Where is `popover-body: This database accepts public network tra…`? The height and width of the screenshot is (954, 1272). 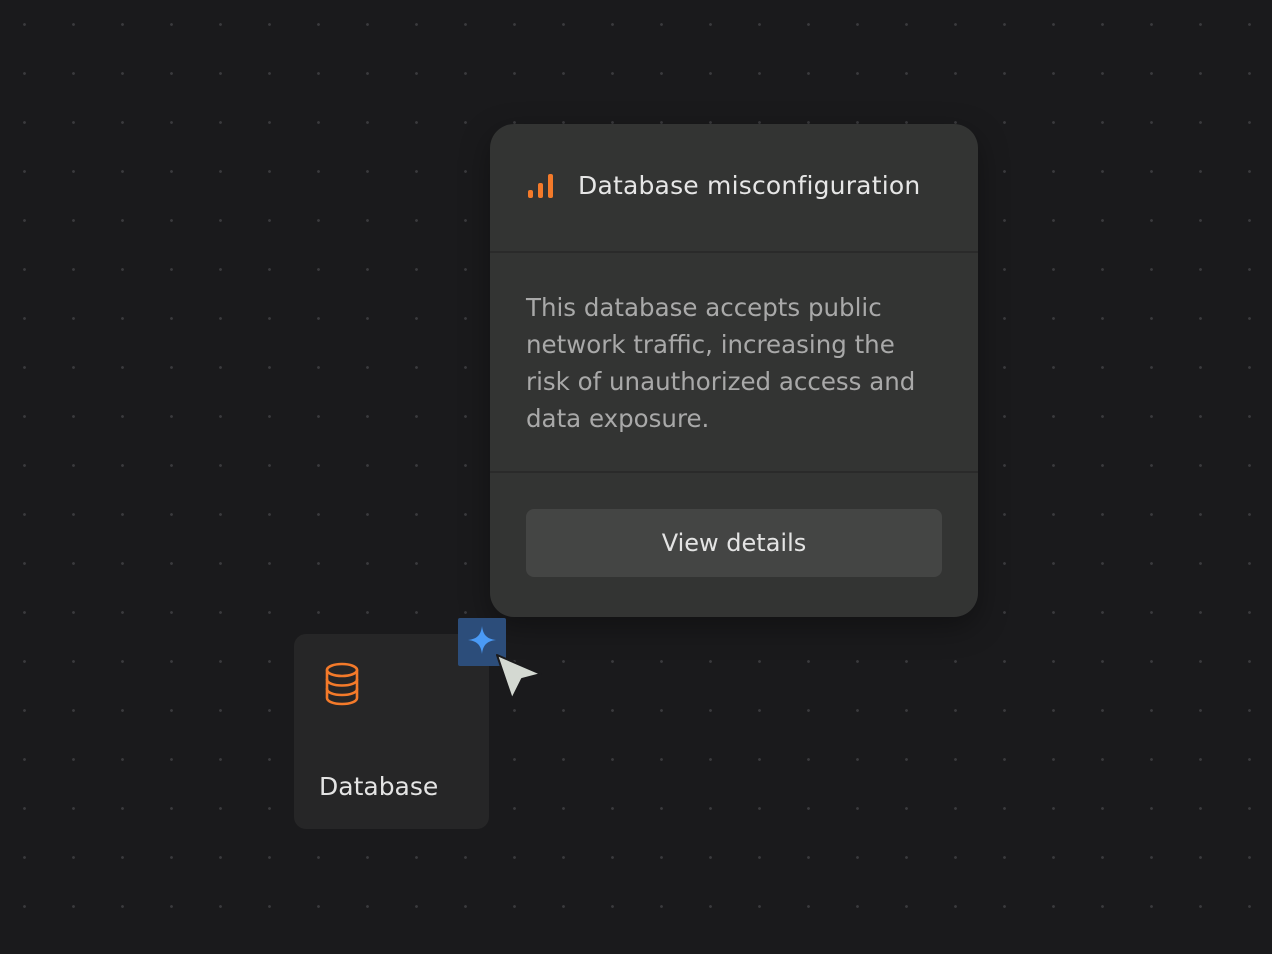
popover-body: This database accepts public network tra… is located at coordinates (734, 363).